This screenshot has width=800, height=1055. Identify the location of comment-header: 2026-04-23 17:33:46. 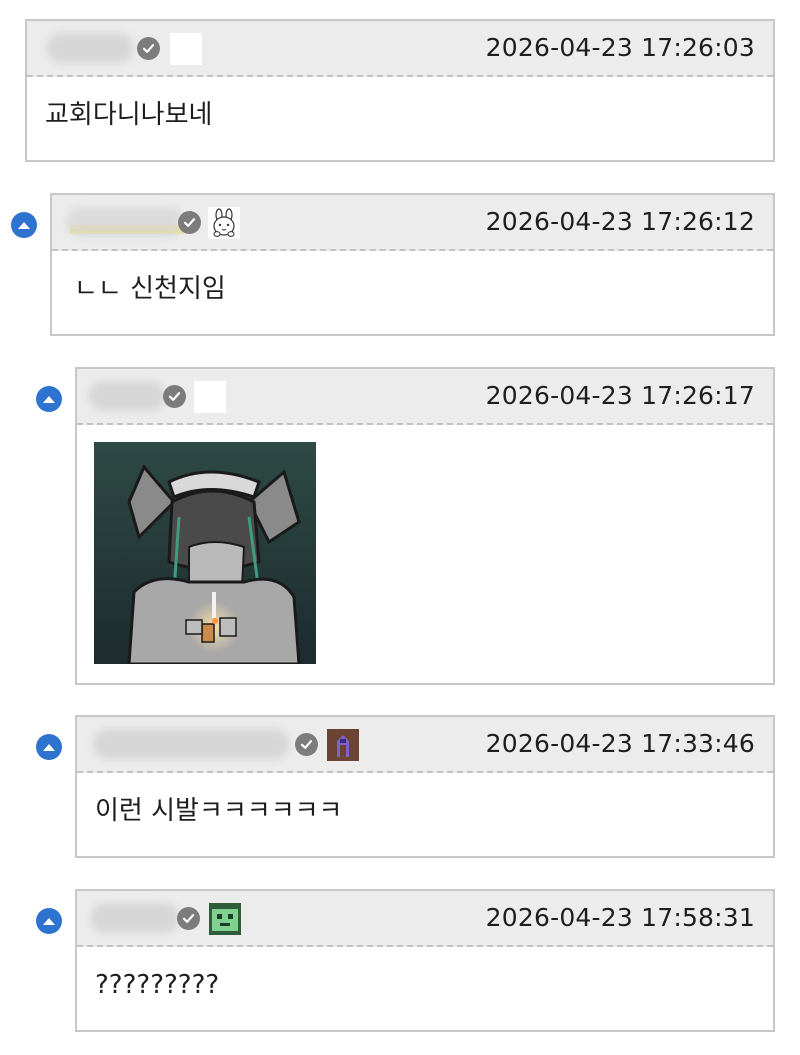
(425, 745).